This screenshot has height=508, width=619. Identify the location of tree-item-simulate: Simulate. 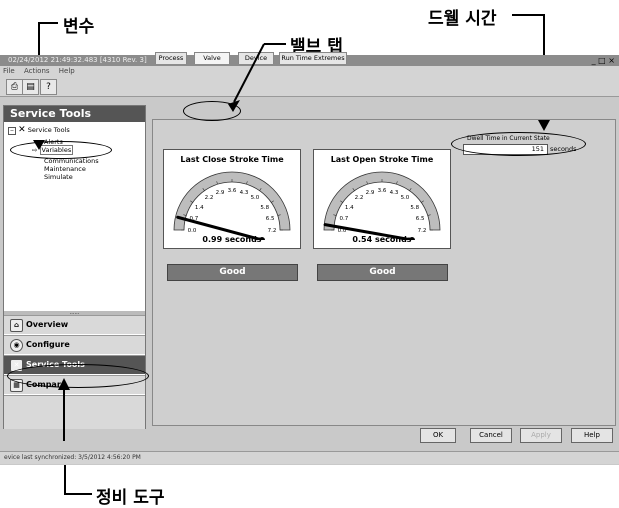
(58, 177).